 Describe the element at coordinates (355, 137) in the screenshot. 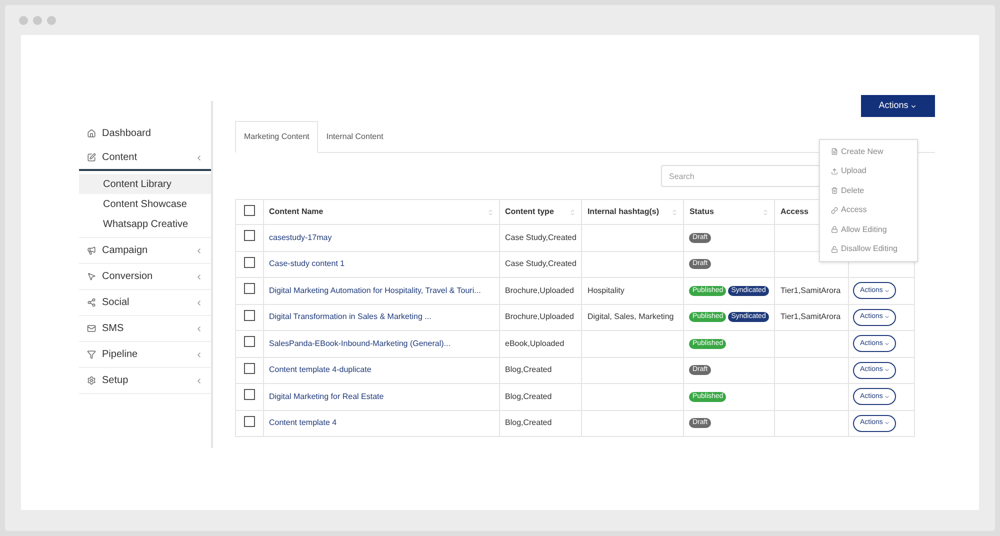

I see `tab: Internal Content` at that location.